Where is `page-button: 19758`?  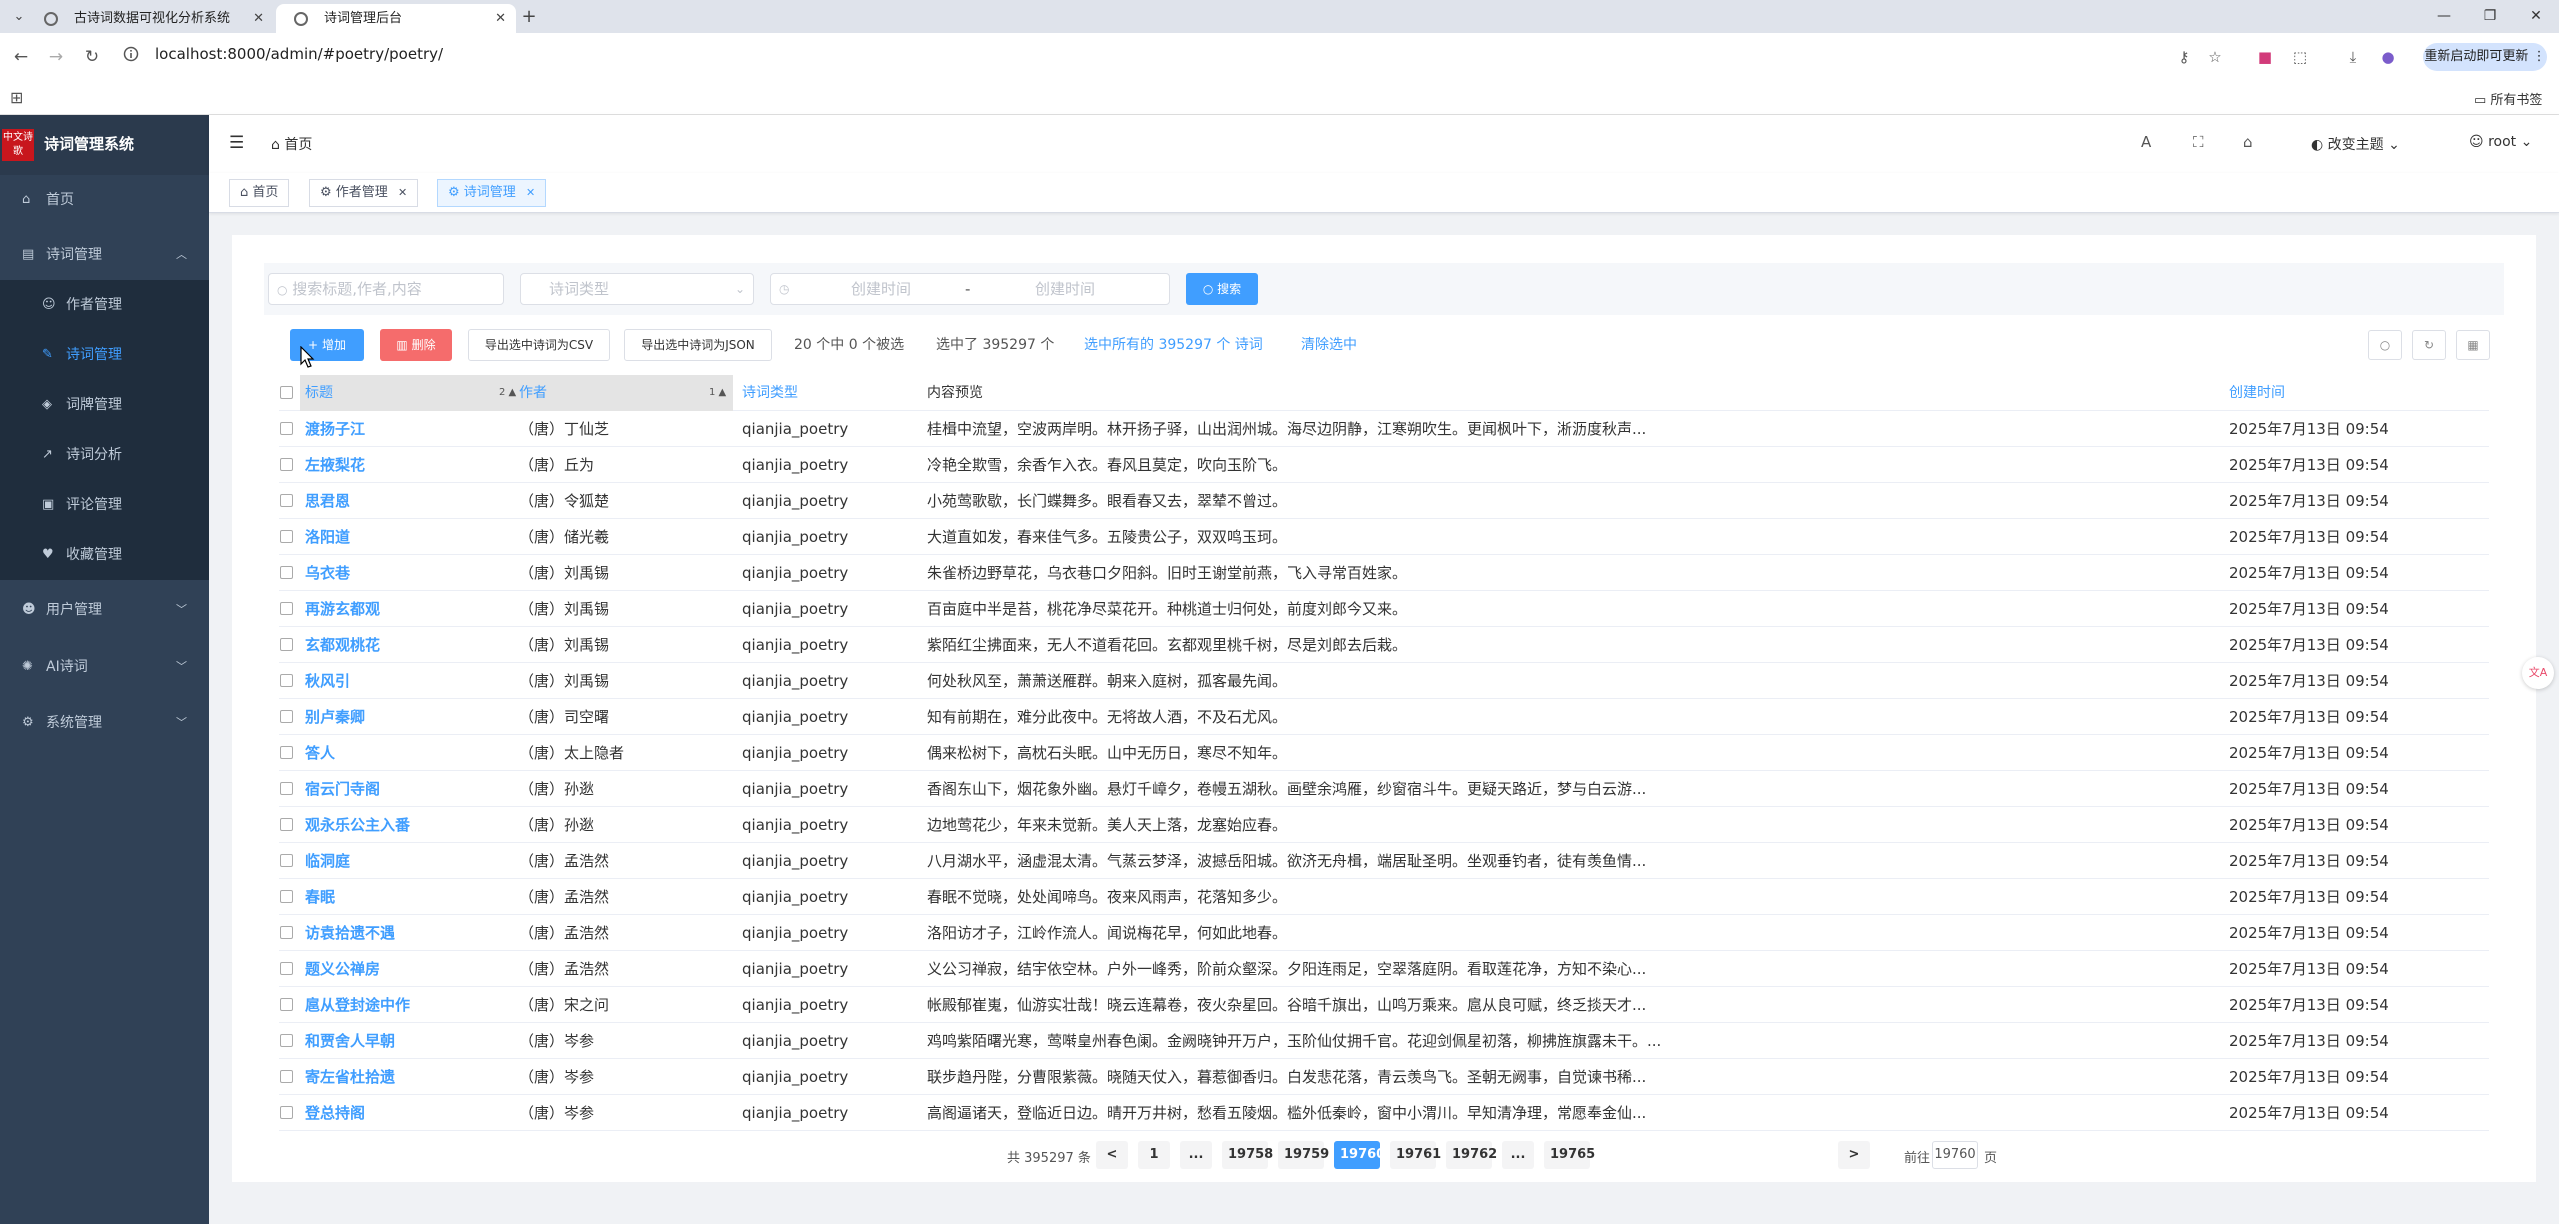 page-button: 19758 is located at coordinates (1247, 1155).